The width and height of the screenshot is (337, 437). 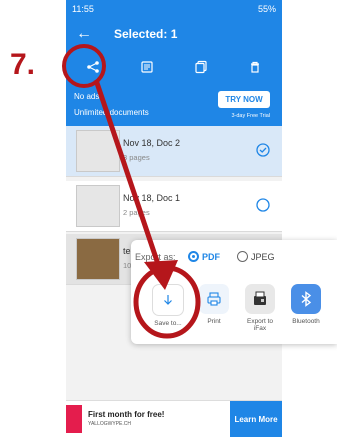 What do you see at coordinates (250, 116) in the screenshot?
I see `trial-text: 3-day Free Trial` at bounding box center [250, 116].